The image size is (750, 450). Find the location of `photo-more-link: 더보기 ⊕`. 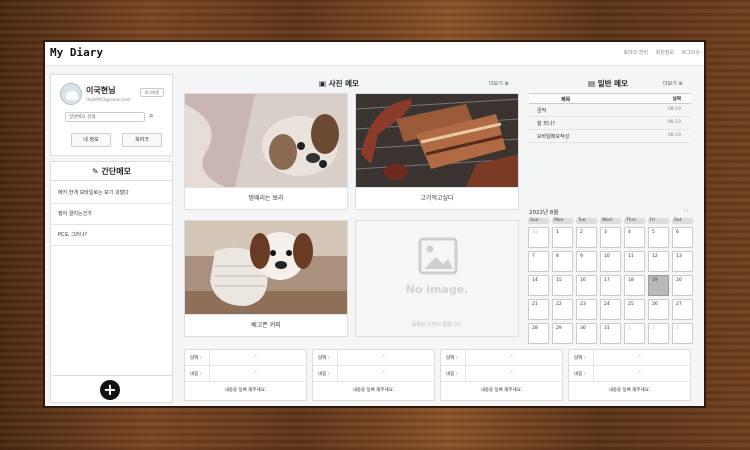

photo-more-link: 더보기 ⊕ is located at coordinates (499, 83).